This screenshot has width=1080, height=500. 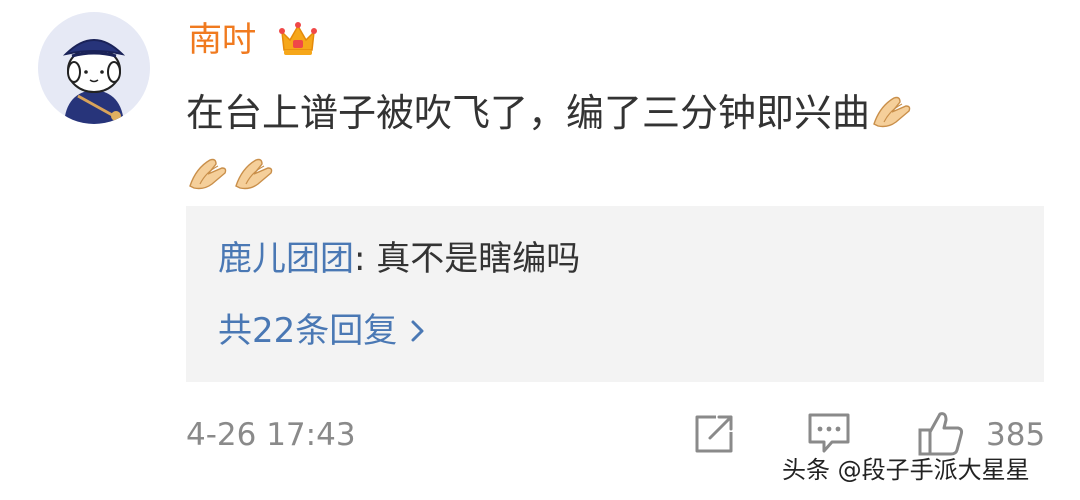 I want to click on thumbs-up-icon, so click(x=941, y=433).